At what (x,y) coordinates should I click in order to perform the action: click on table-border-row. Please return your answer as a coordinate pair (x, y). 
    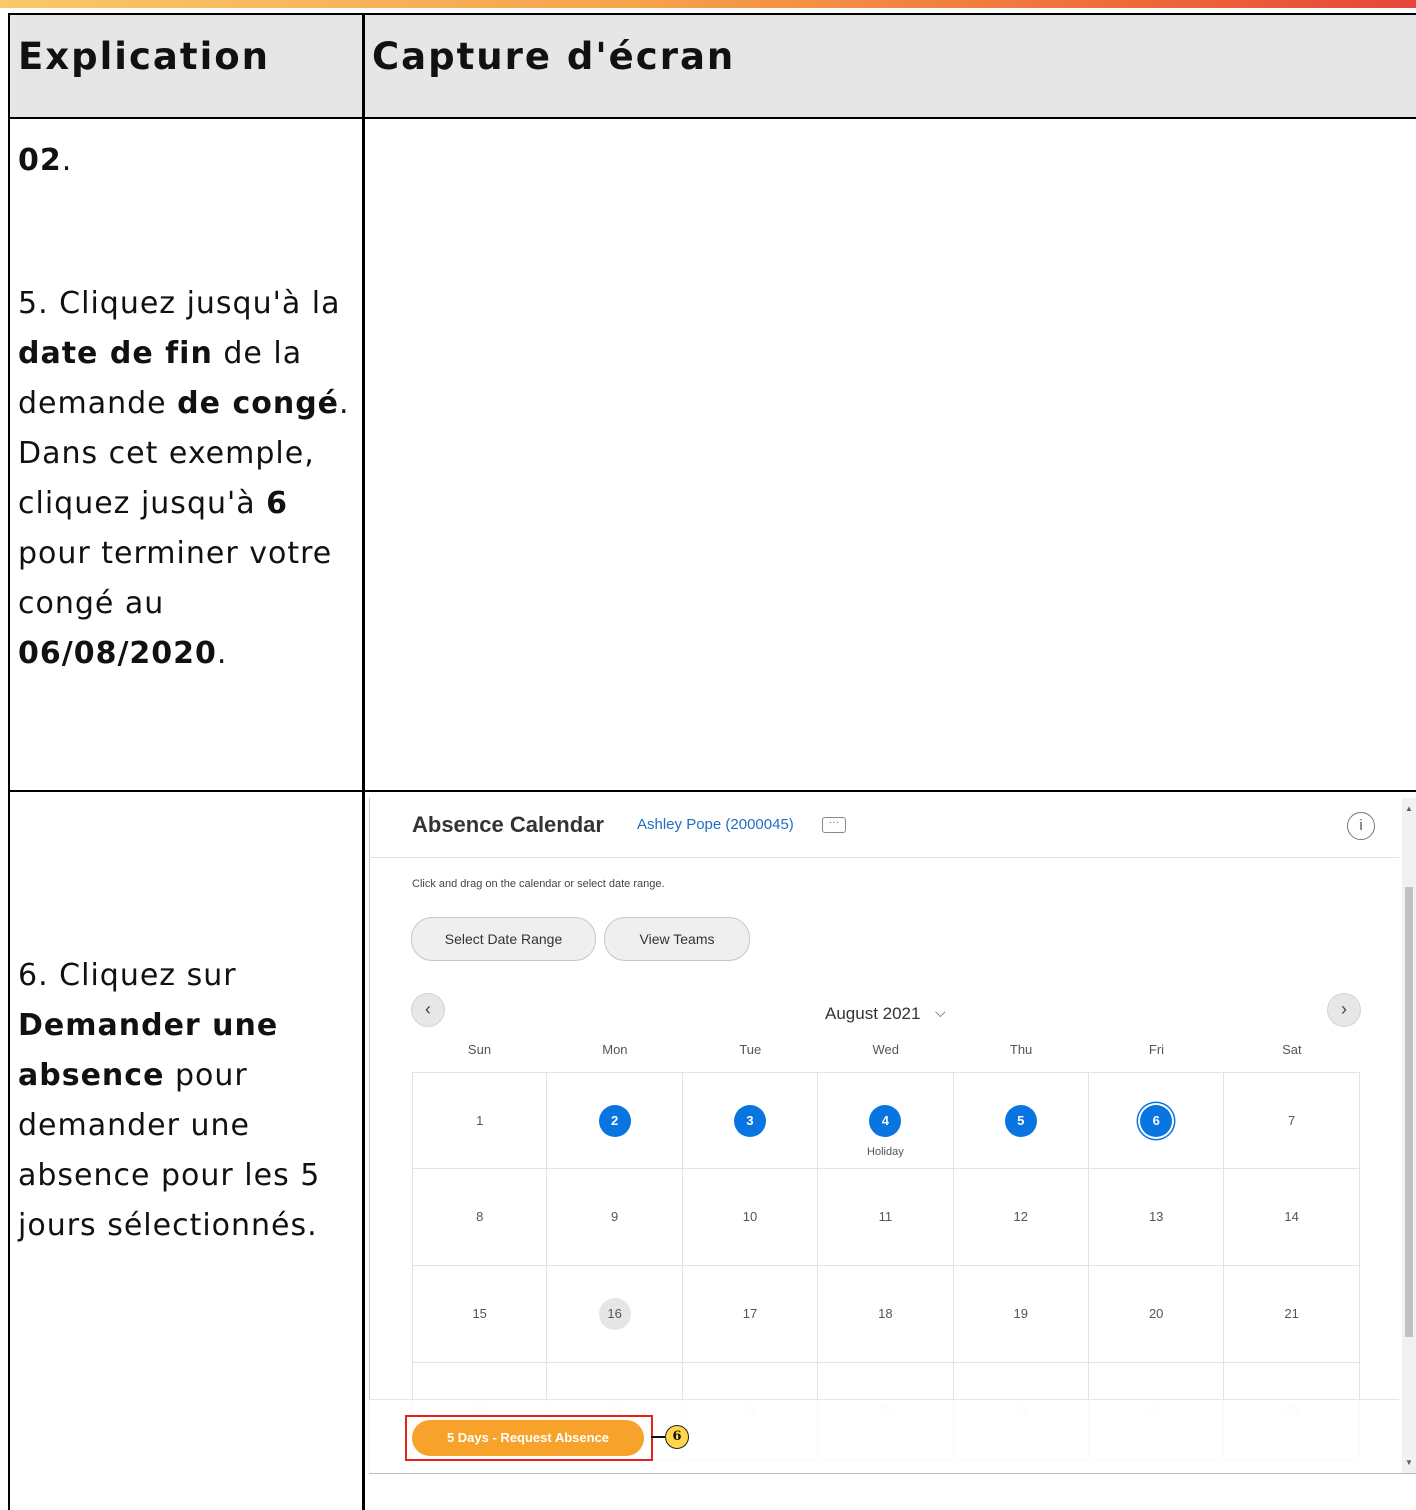
    Looking at the image, I should click on (712, 791).